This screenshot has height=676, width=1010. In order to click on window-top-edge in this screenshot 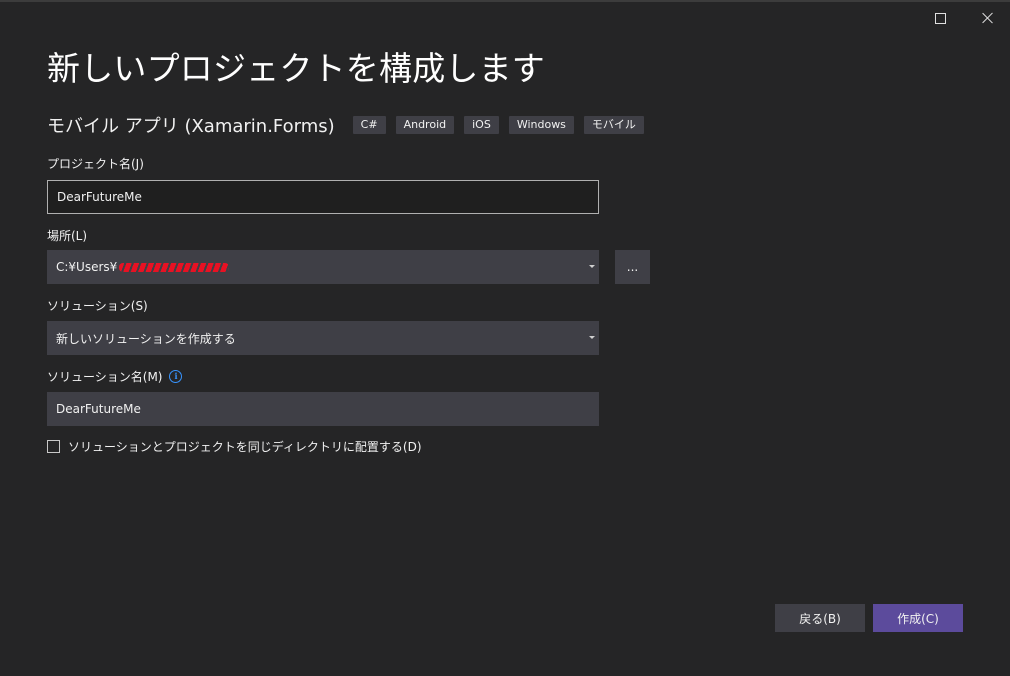, I will do `click(505, 1)`.